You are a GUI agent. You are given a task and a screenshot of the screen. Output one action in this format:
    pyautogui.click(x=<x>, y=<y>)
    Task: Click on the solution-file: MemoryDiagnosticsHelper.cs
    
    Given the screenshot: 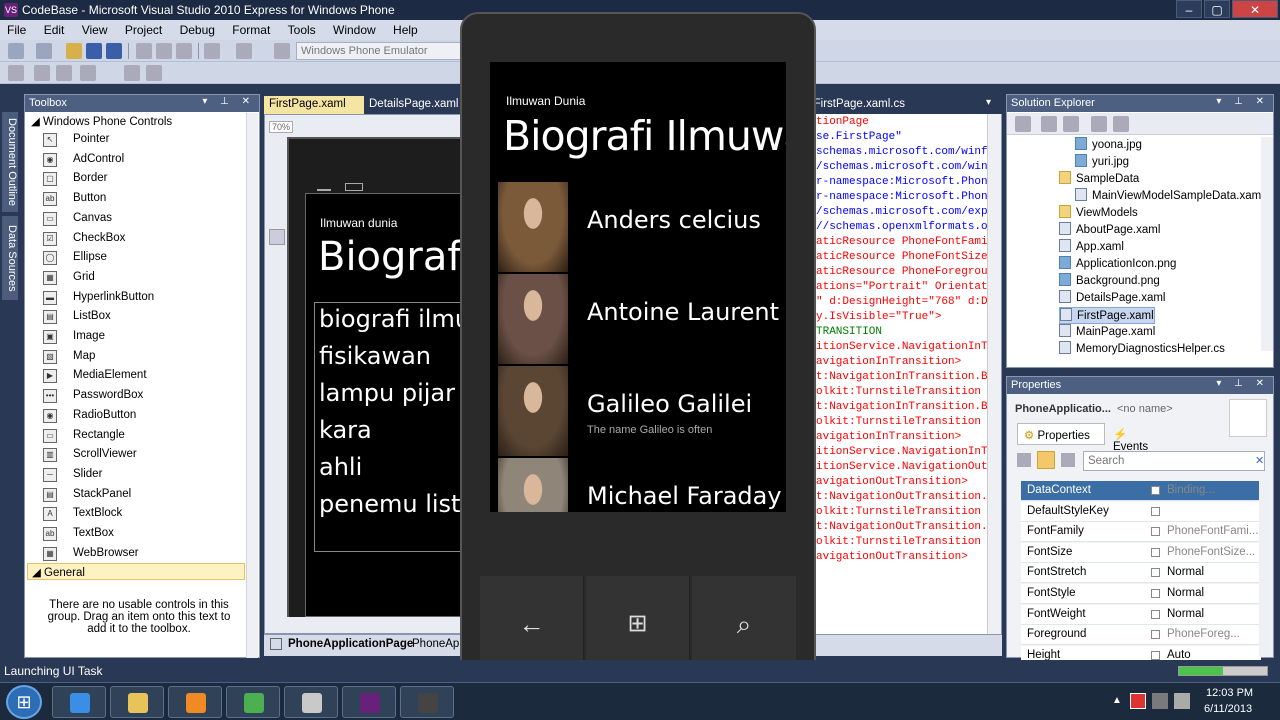 What is the action you would take?
    pyautogui.click(x=1142, y=349)
    